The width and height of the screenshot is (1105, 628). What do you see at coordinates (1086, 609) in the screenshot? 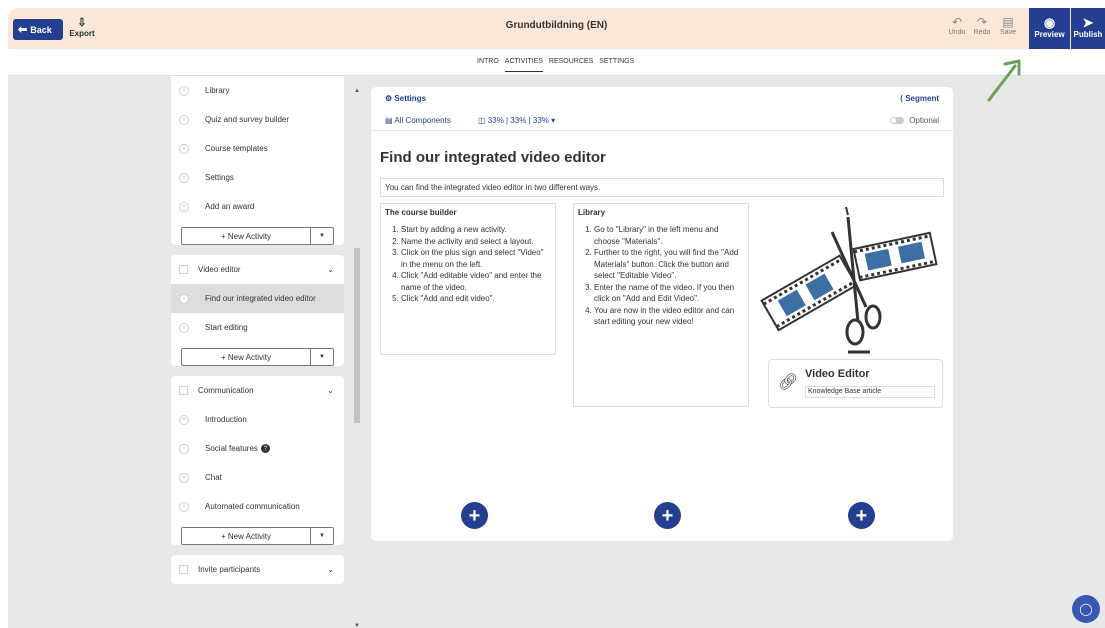
I see `chat-button: ◯` at bounding box center [1086, 609].